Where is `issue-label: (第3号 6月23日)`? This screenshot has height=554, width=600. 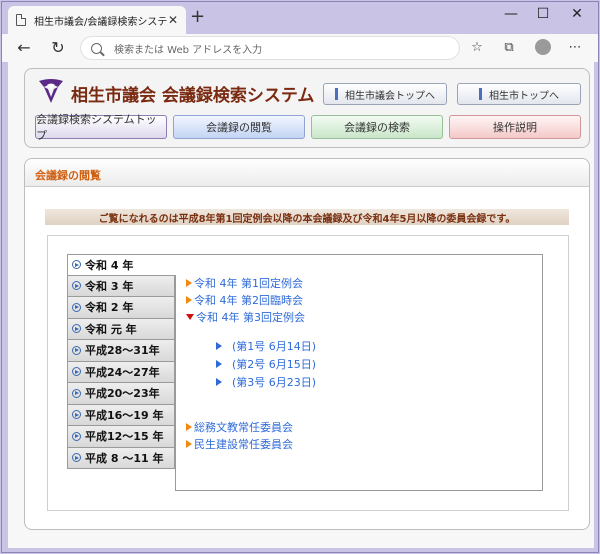 issue-label: (第3号 6月23日) is located at coordinates (274, 382).